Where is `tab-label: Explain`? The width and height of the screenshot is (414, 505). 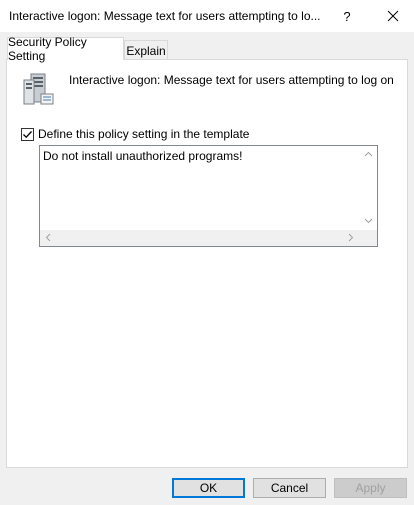
tab-label: Explain is located at coordinates (146, 50).